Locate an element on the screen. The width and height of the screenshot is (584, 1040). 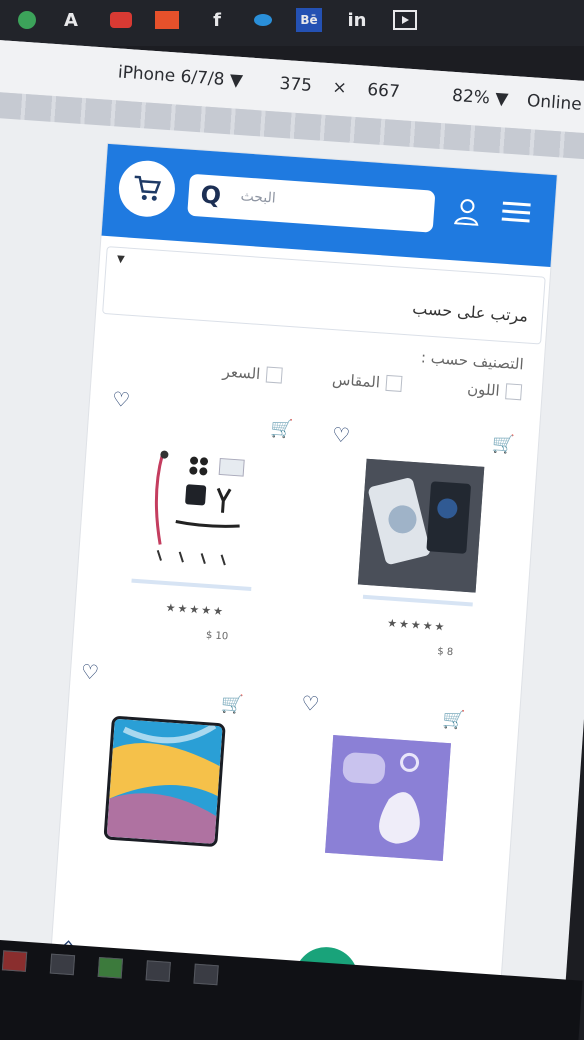
sort-label: مرتب على حسب is located at coordinates (470, 312).